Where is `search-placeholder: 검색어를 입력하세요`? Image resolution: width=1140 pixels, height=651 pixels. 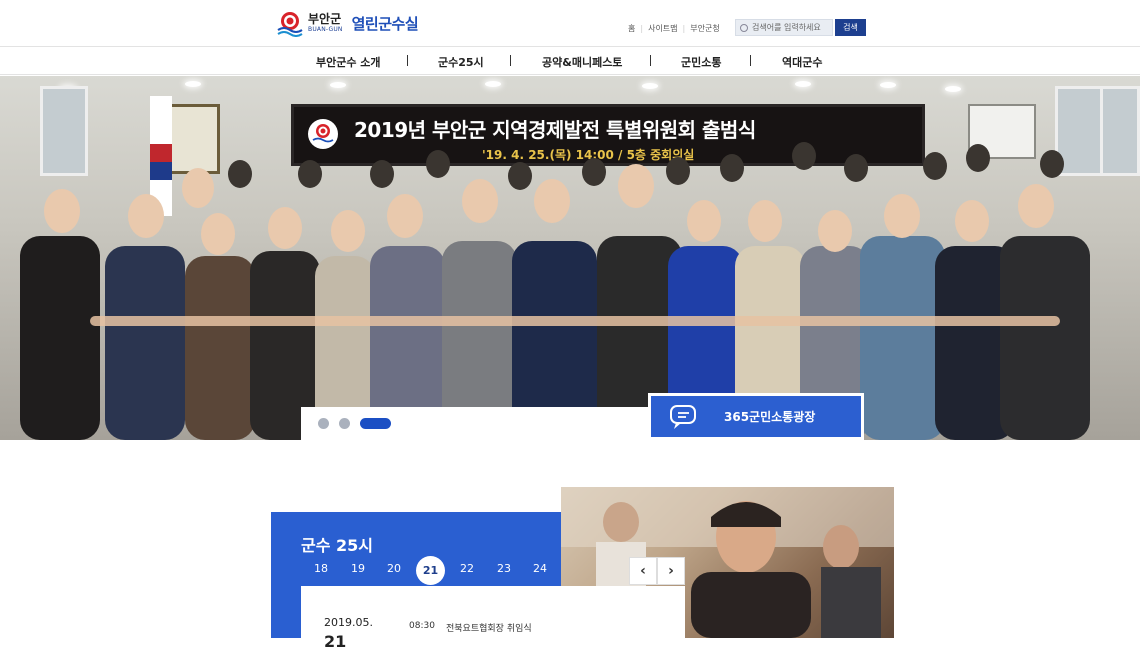
search-placeholder: 검색어를 입력하세요 is located at coordinates (786, 27).